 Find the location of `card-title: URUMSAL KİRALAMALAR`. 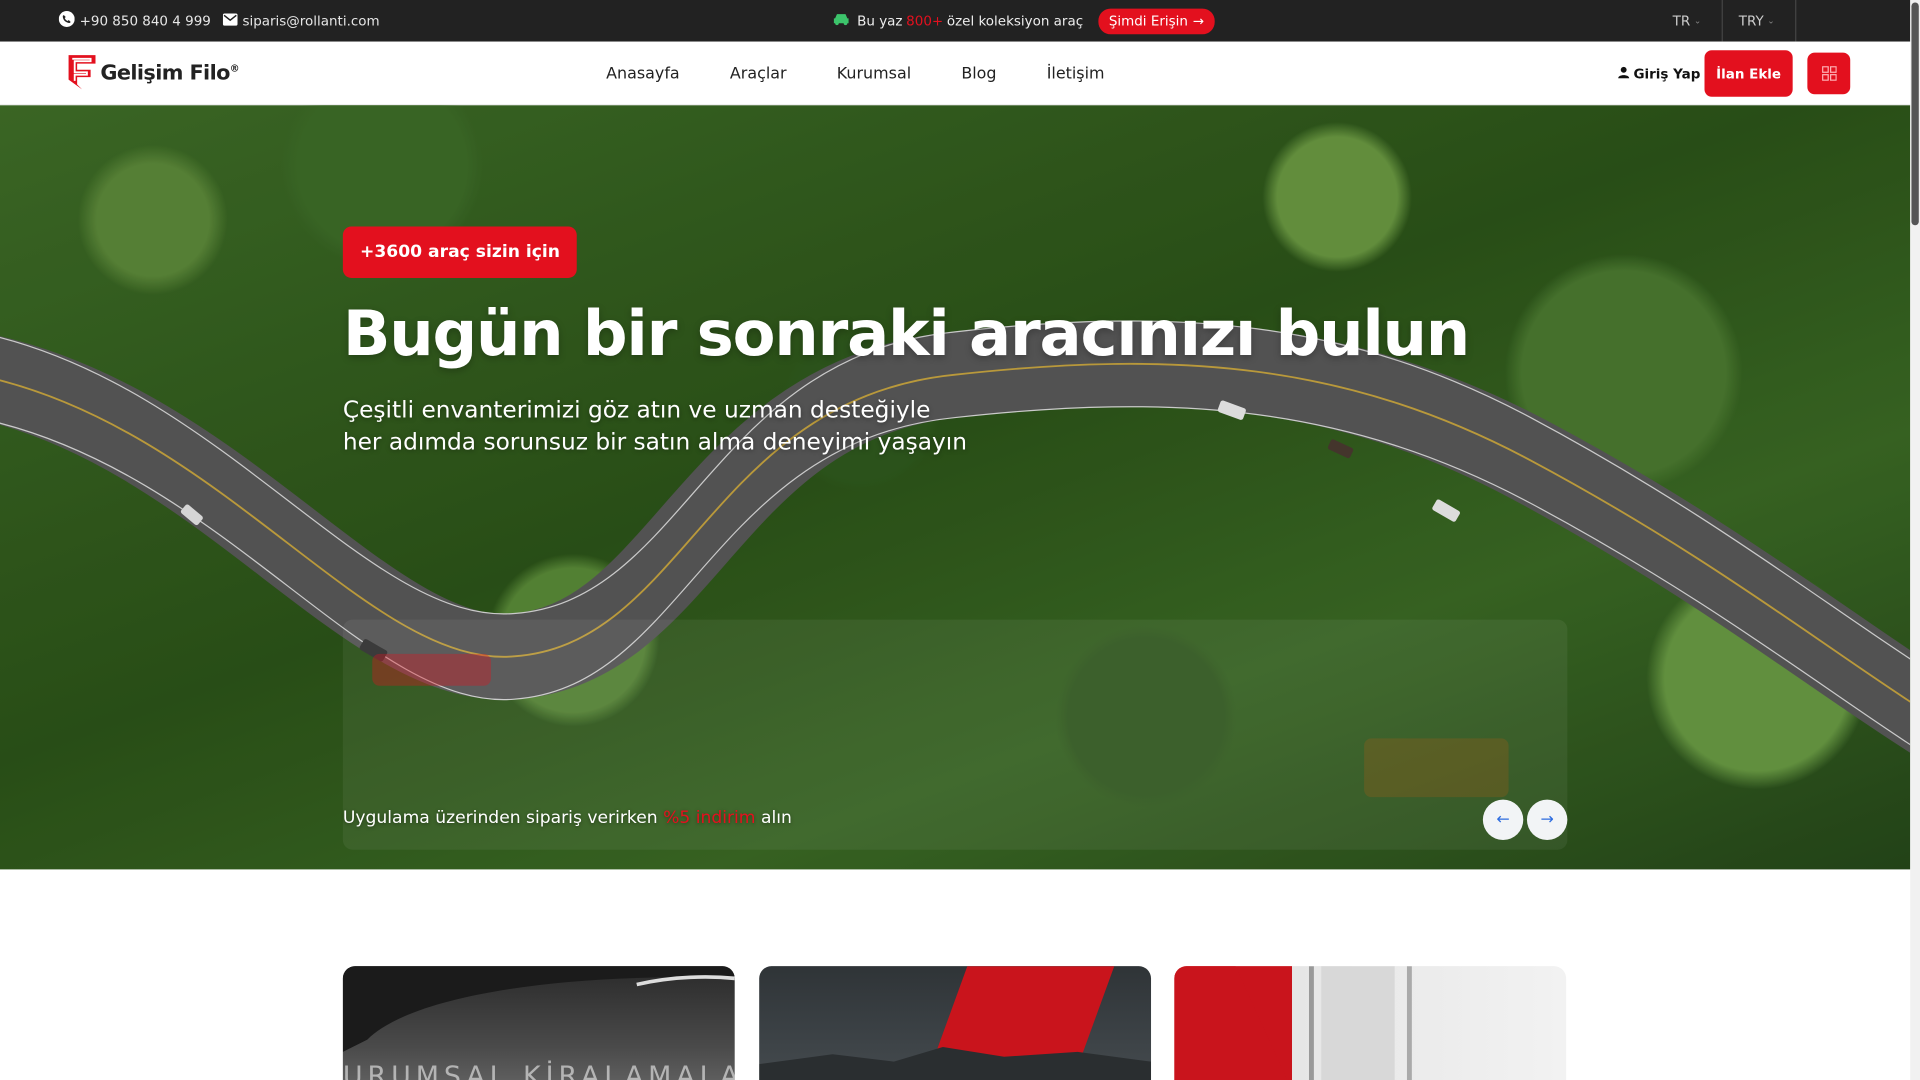

card-title: URUMSAL KİRALAMALAR is located at coordinates (538, 1070).